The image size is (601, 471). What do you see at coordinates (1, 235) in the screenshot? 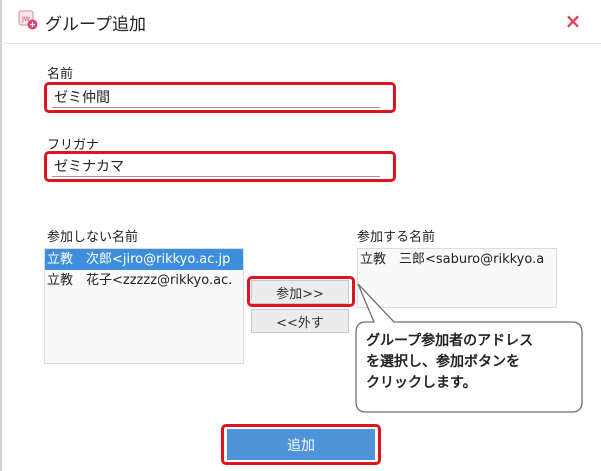
I see `window-edge` at bounding box center [1, 235].